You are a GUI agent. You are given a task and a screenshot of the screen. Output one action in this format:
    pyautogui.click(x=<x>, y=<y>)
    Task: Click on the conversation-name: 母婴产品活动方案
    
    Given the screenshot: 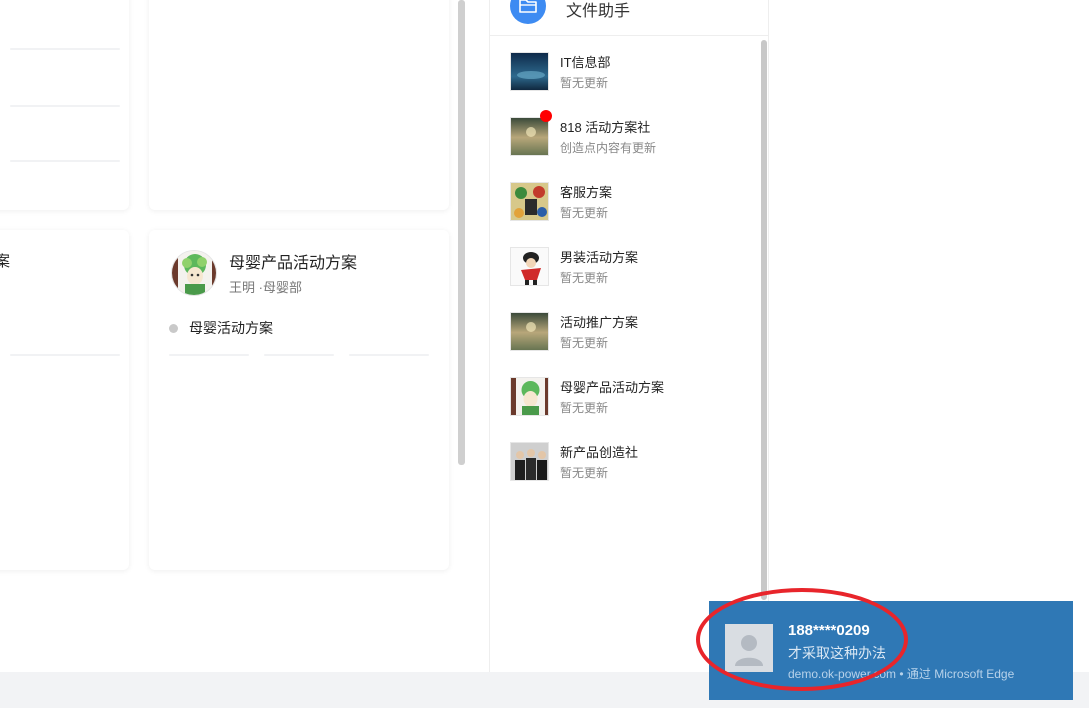 What is the action you would take?
    pyautogui.click(x=612, y=387)
    